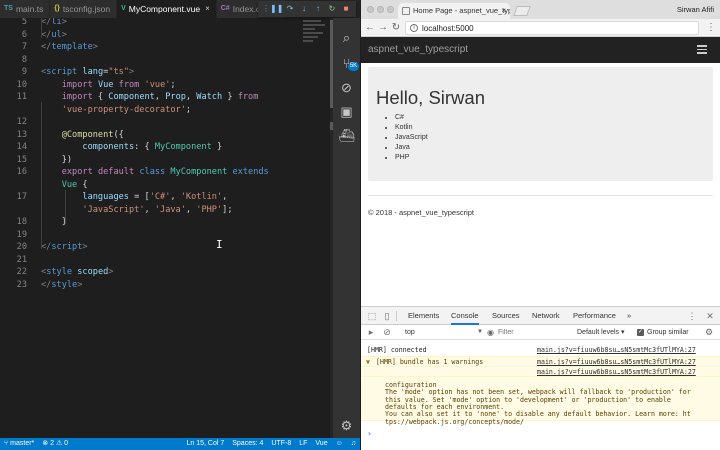  Describe the element at coordinates (25, 9) in the screenshot. I see `tab-main-ts: TS main.ts` at that location.